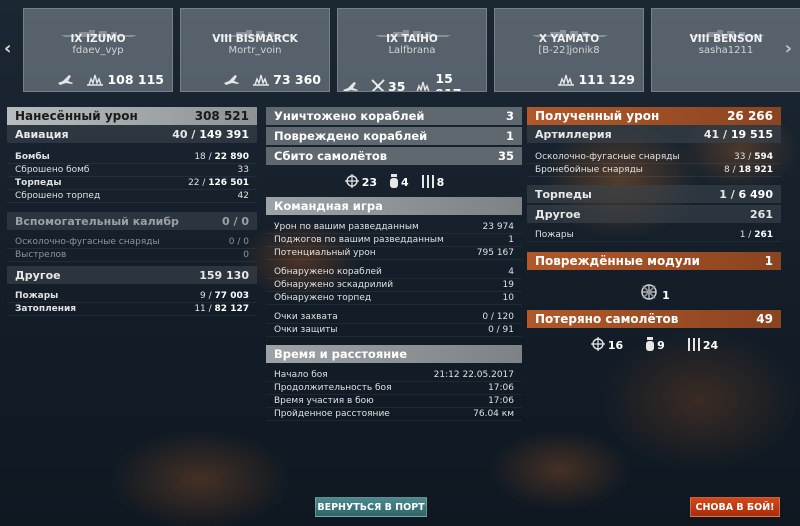  I want to click on stat-label: Начало боя, so click(301, 375).